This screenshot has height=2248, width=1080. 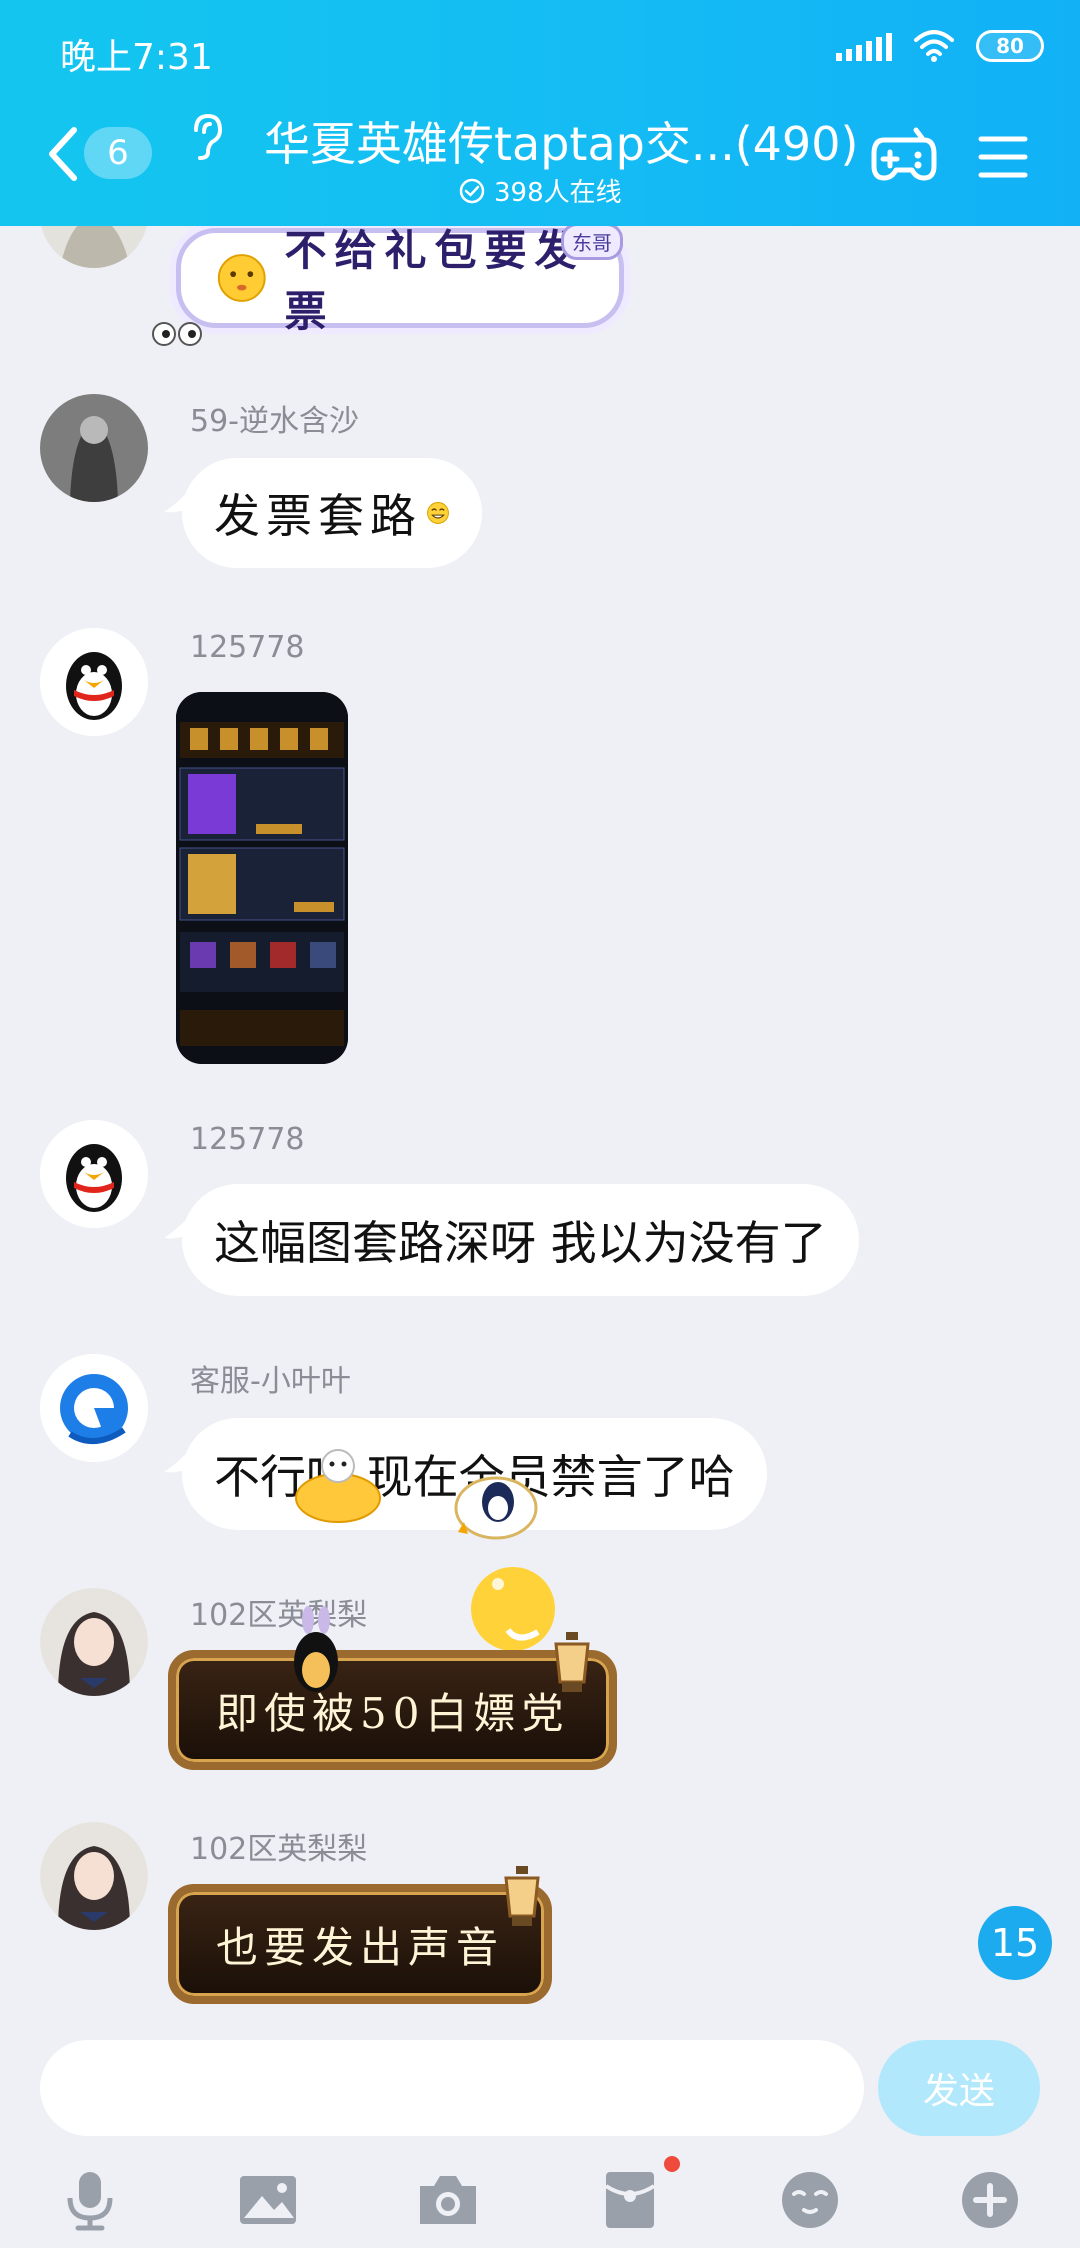 I want to click on emoji-icon, so click(x=810, y=2200).